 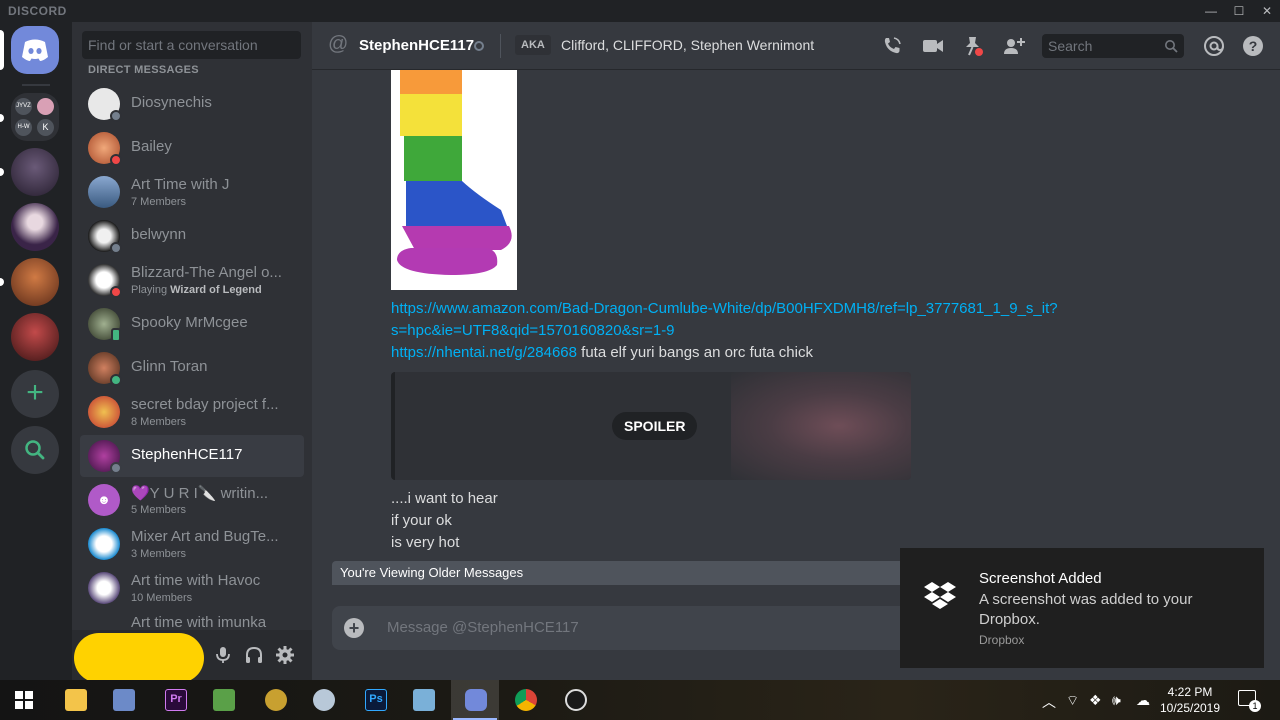 What do you see at coordinates (2, 282) in the screenshot?
I see `unread-indicator` at bounding box center [2, 282].